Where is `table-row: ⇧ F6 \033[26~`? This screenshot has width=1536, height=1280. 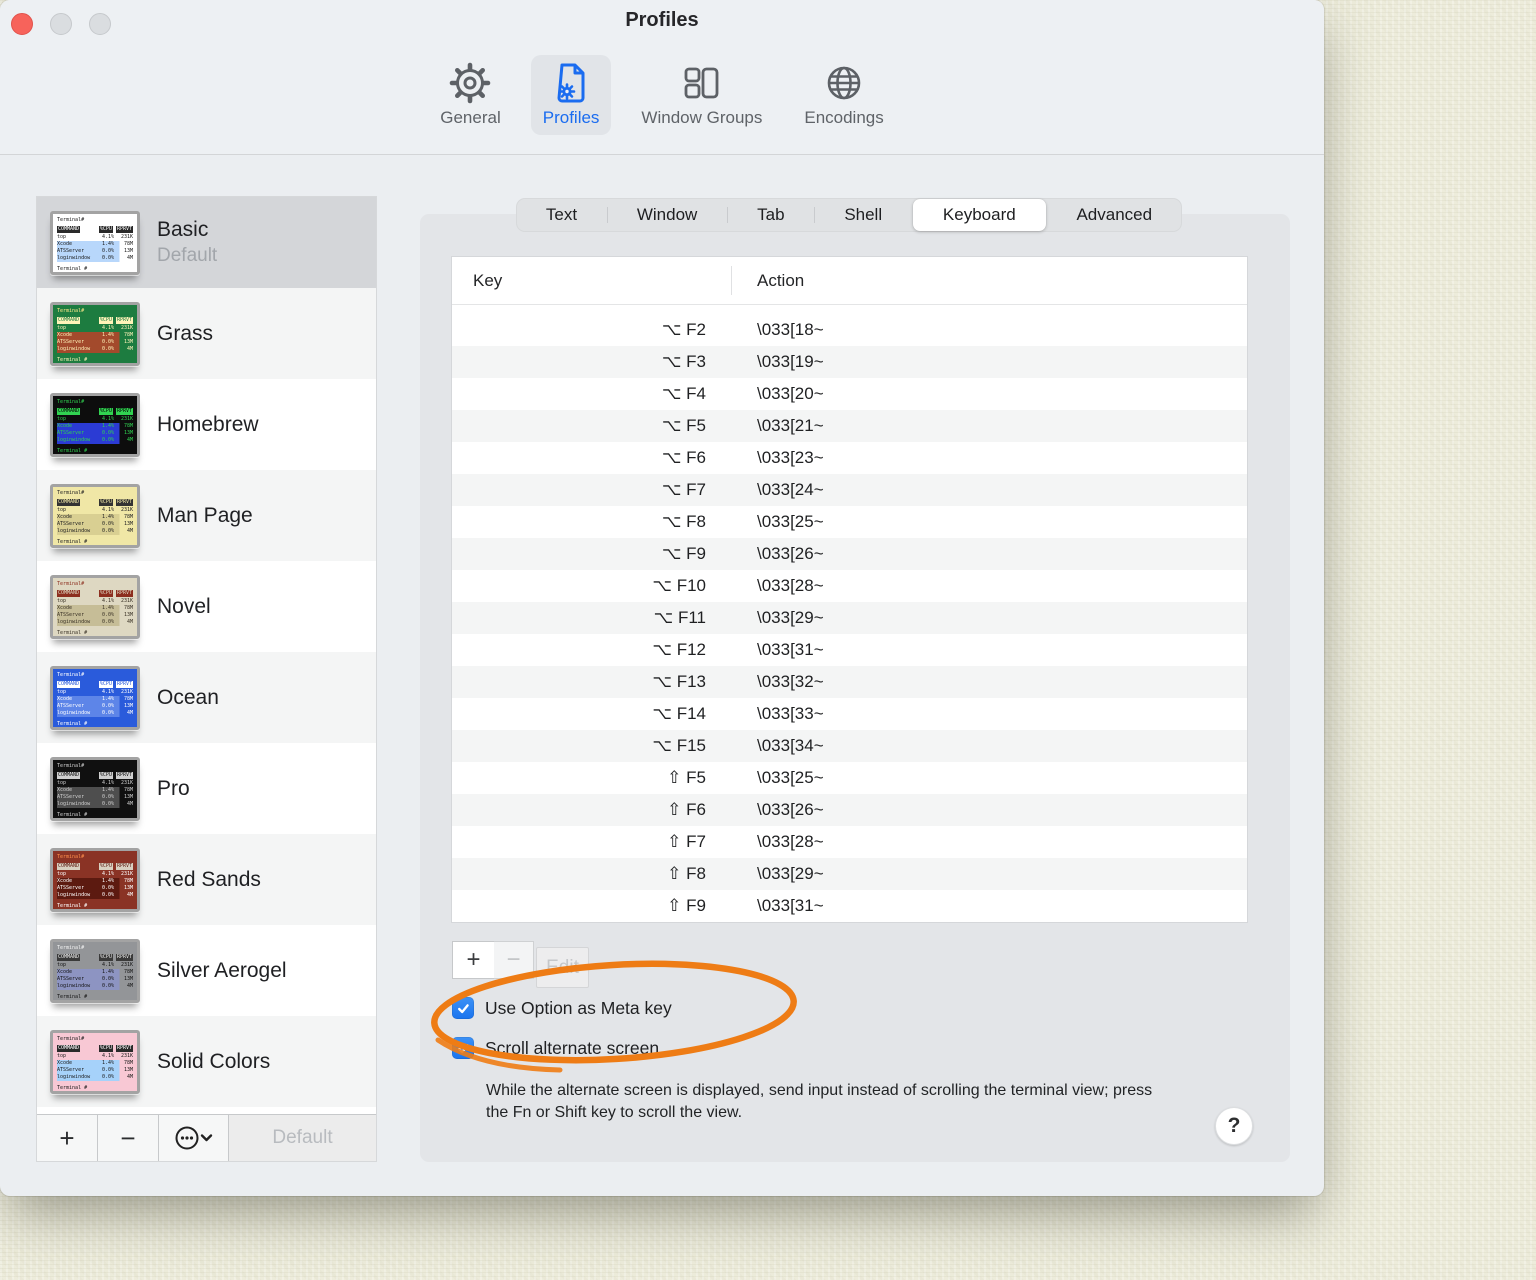
table-row: ⇧ F6 \033[26~ is located at coordinates (849, 810).